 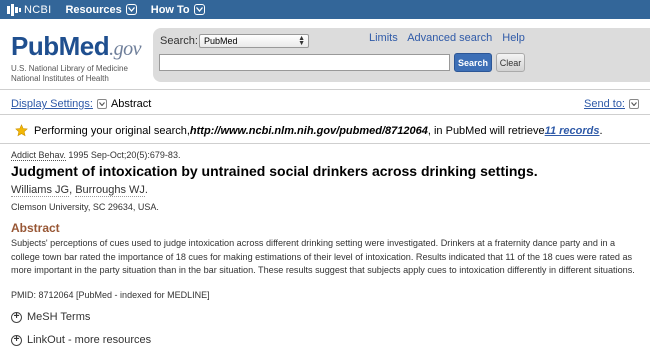 What do you see at coordinates (60, 78) in the screenshot?
I see `logo-subtitle-2: National Institutes of Health` at bounding box center [60, 78].